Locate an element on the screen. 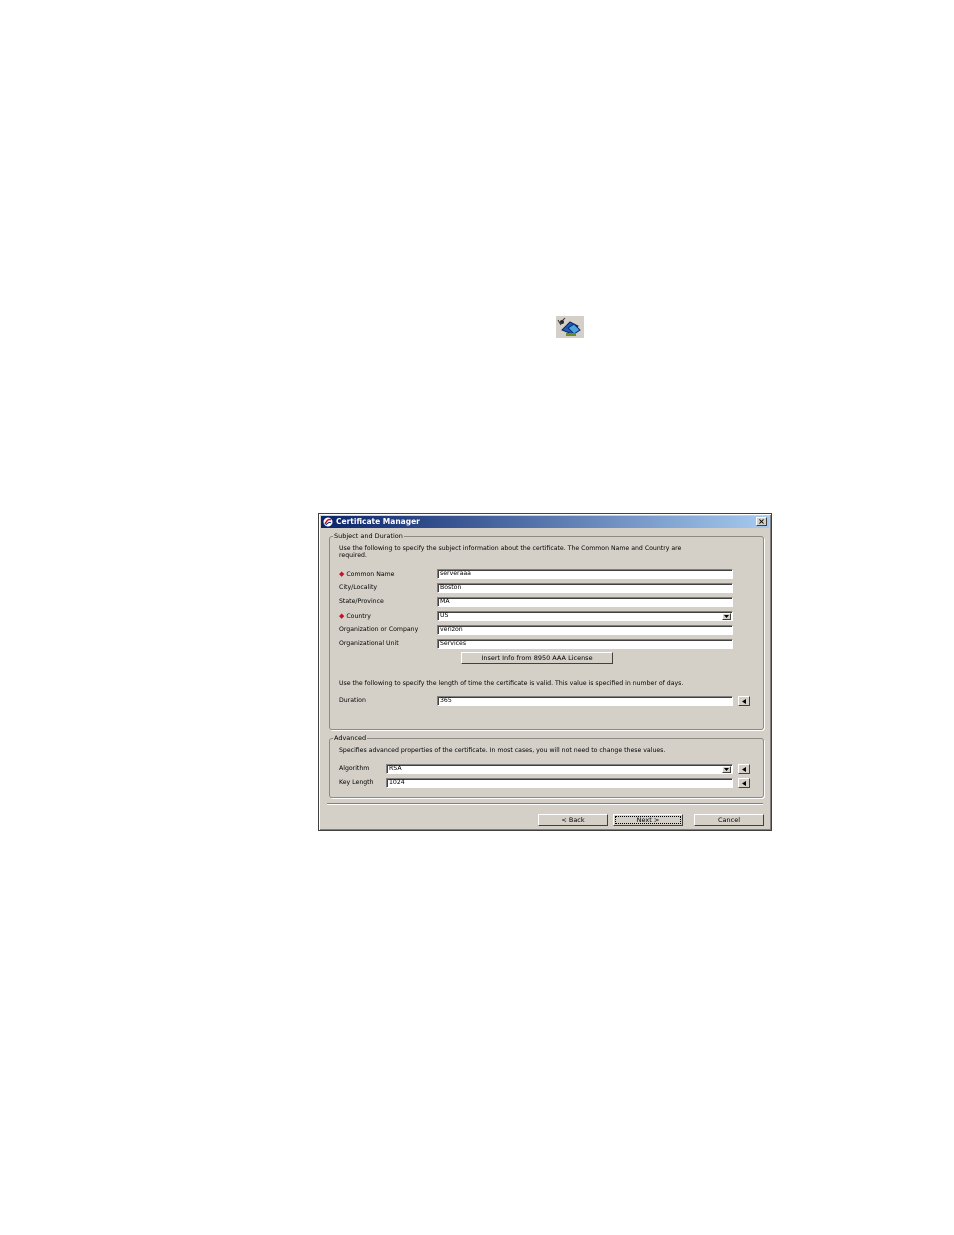 The image size is (954, 1235). back-button: < Back is located at coordinates (573, 820).